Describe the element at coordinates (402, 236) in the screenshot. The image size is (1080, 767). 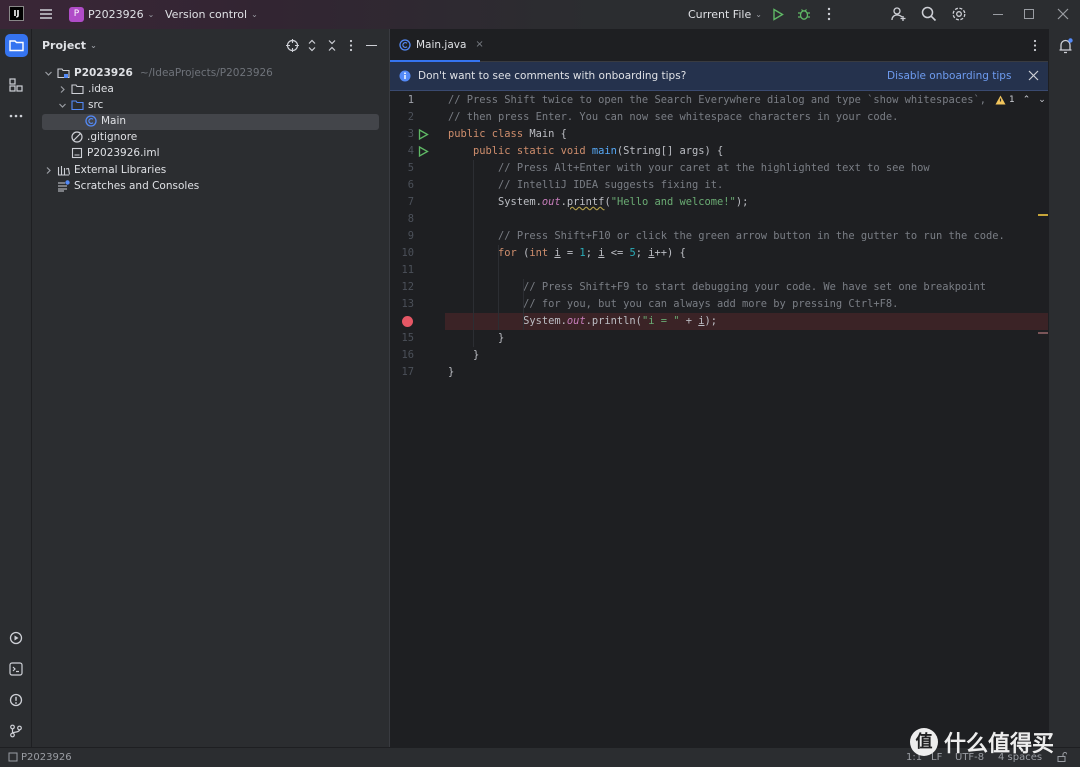
I see `line-number: 9` at that location.